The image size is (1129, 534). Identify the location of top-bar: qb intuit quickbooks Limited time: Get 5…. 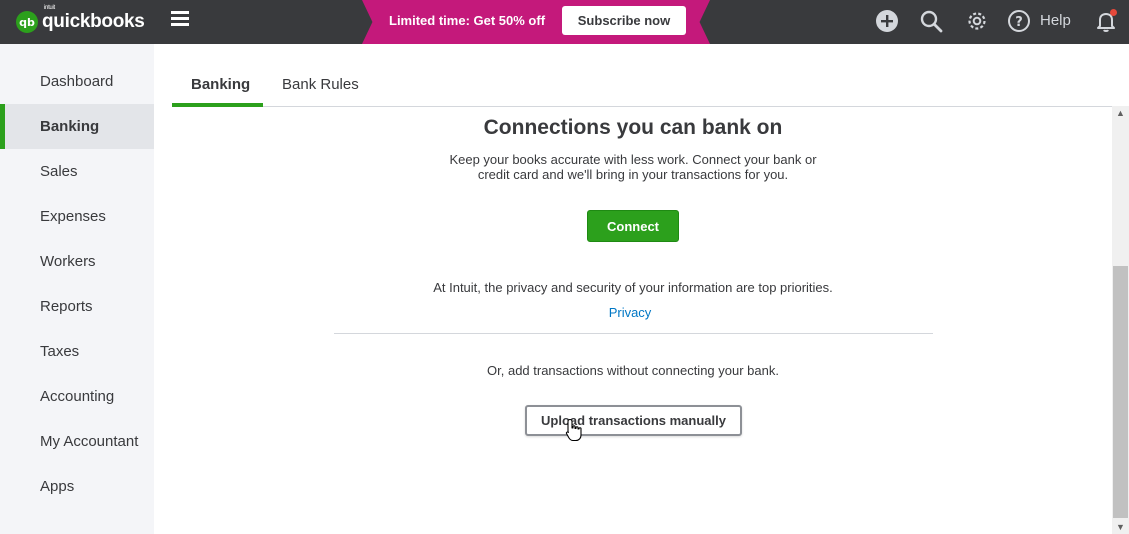
(564, 22).